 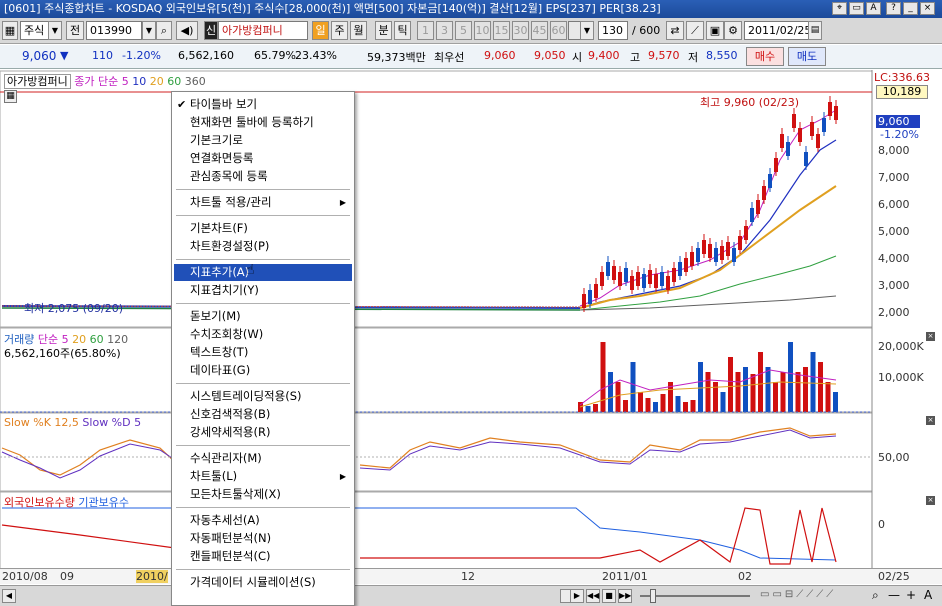 I want to click on minute-15: 15, so click(x=501, y=30).